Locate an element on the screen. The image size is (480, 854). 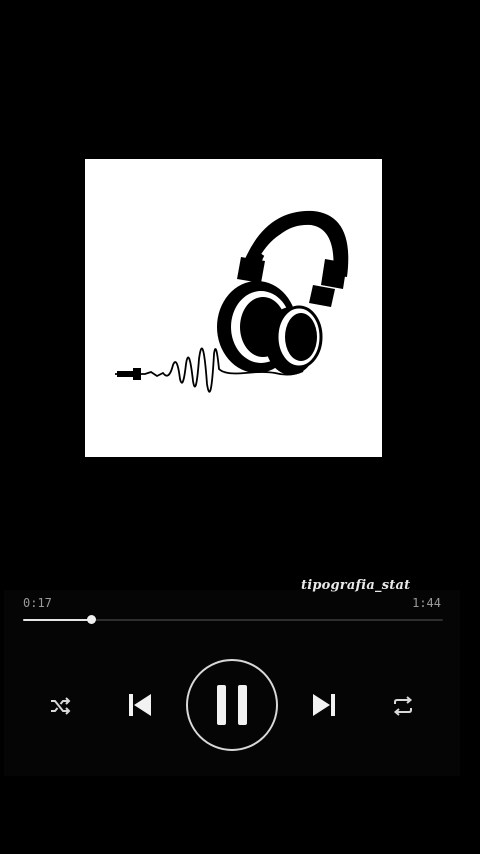
skip-previous-icon is located at coordinates (140, 705).